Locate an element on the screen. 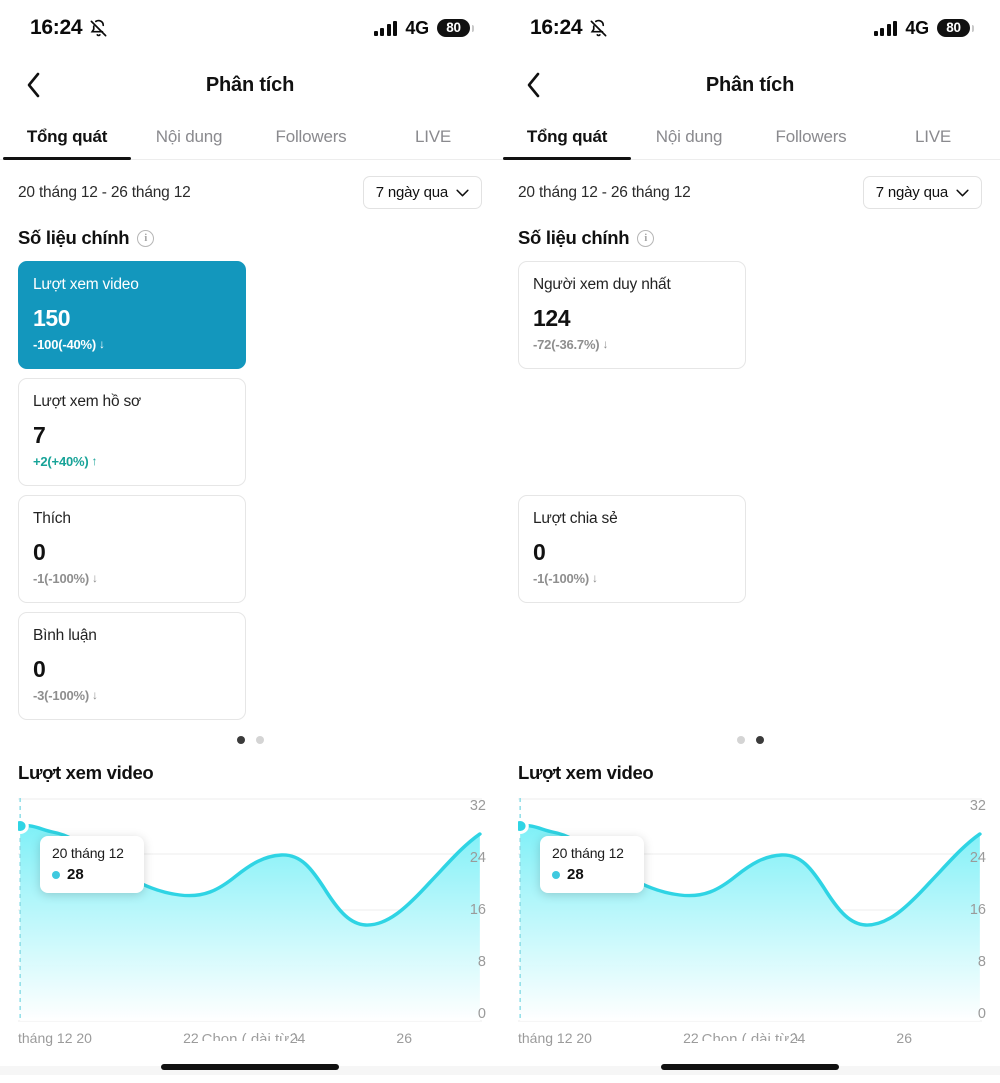 This screenshot has height=1083, width=1000. tooltip-bullet-icon is located at coordinates (556, 874).